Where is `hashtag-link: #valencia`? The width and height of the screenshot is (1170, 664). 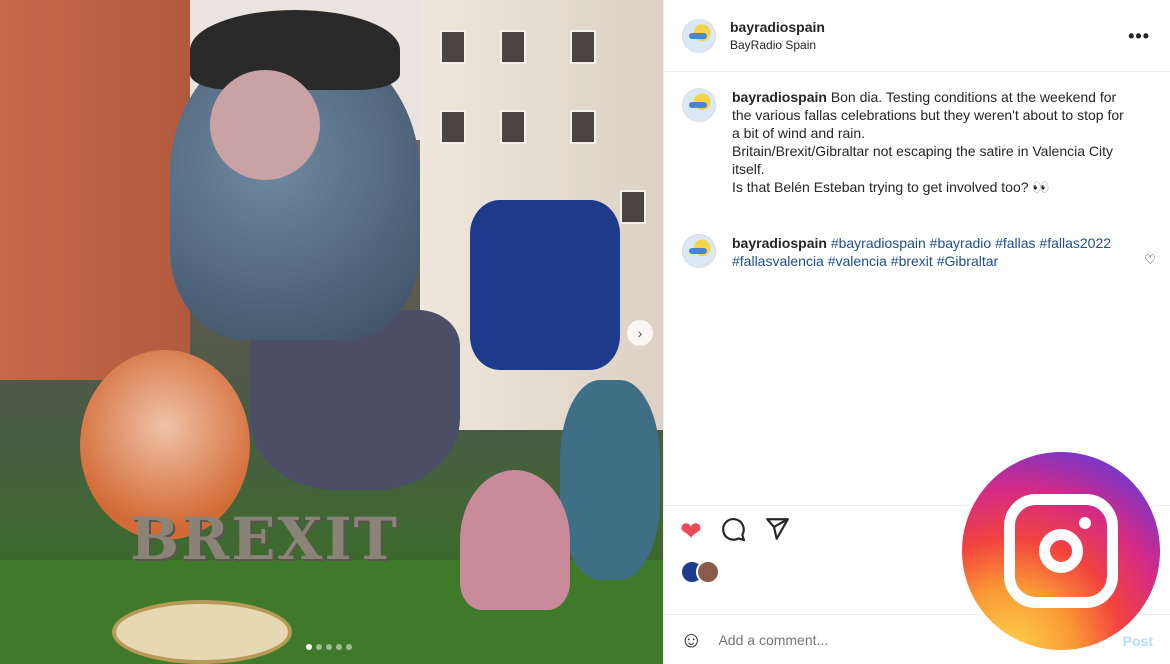
hashtag-link: #valencia is located at coordinates (857, 261).